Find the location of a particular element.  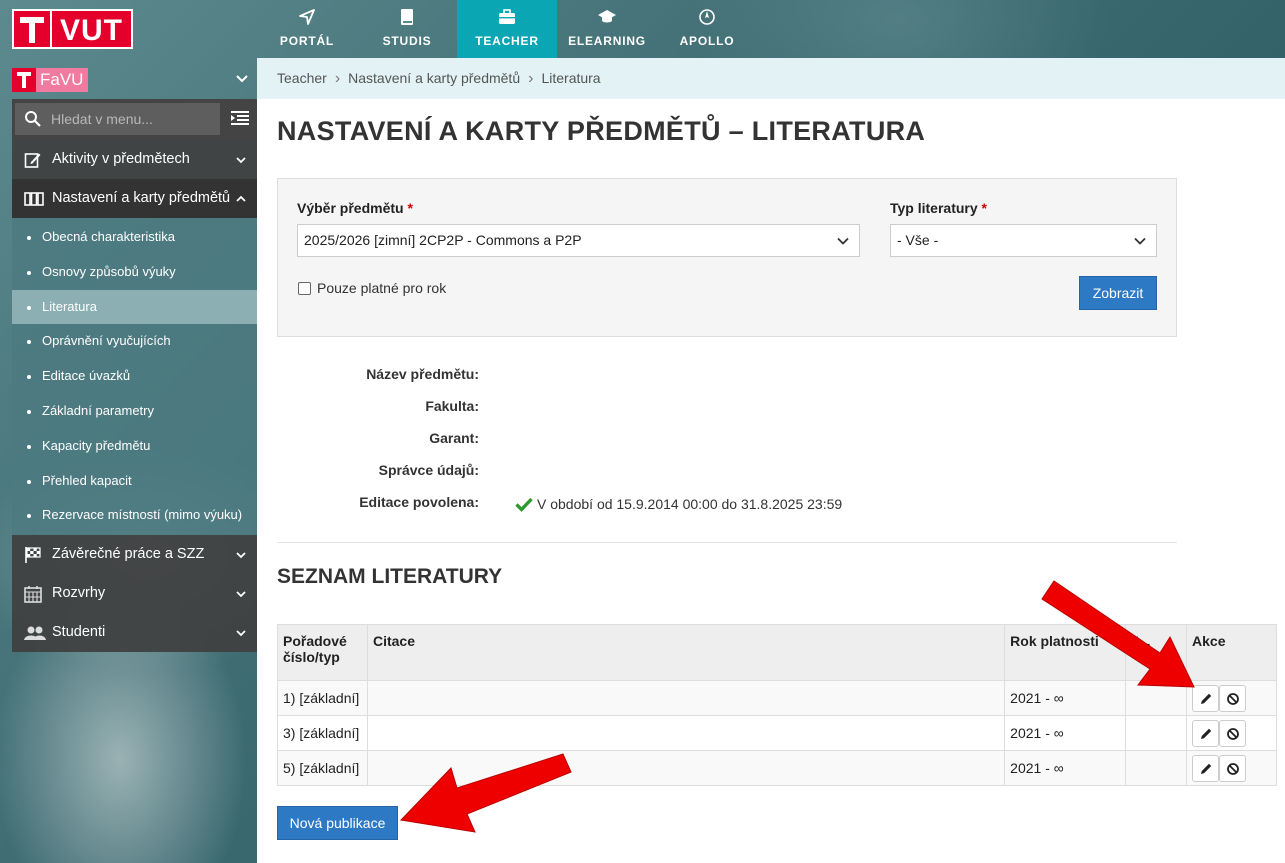

info-row-admin: Správce údajů: is located at coordinates (717, 478).